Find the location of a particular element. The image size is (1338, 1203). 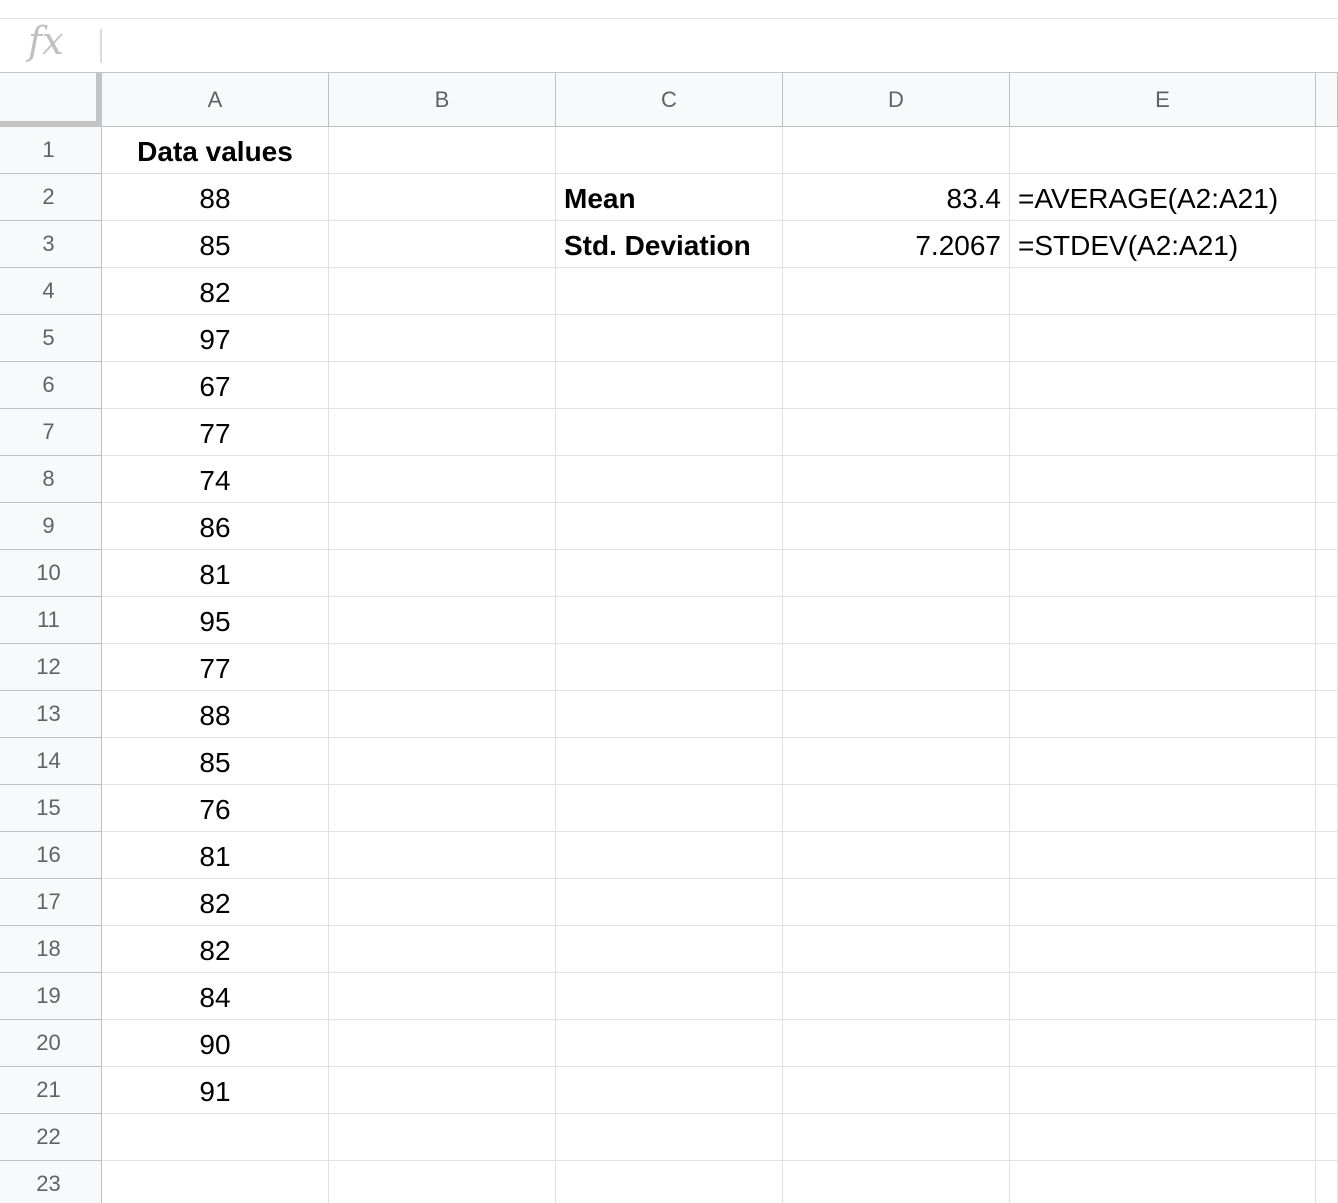

cell-b14 is located at coordinates (442, 761).